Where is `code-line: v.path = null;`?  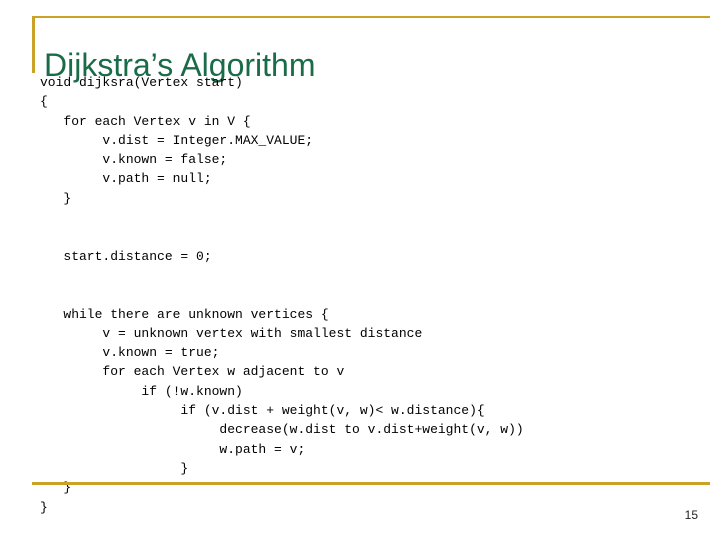 code-line: v.path = null; is located at coordinates (126, 179).